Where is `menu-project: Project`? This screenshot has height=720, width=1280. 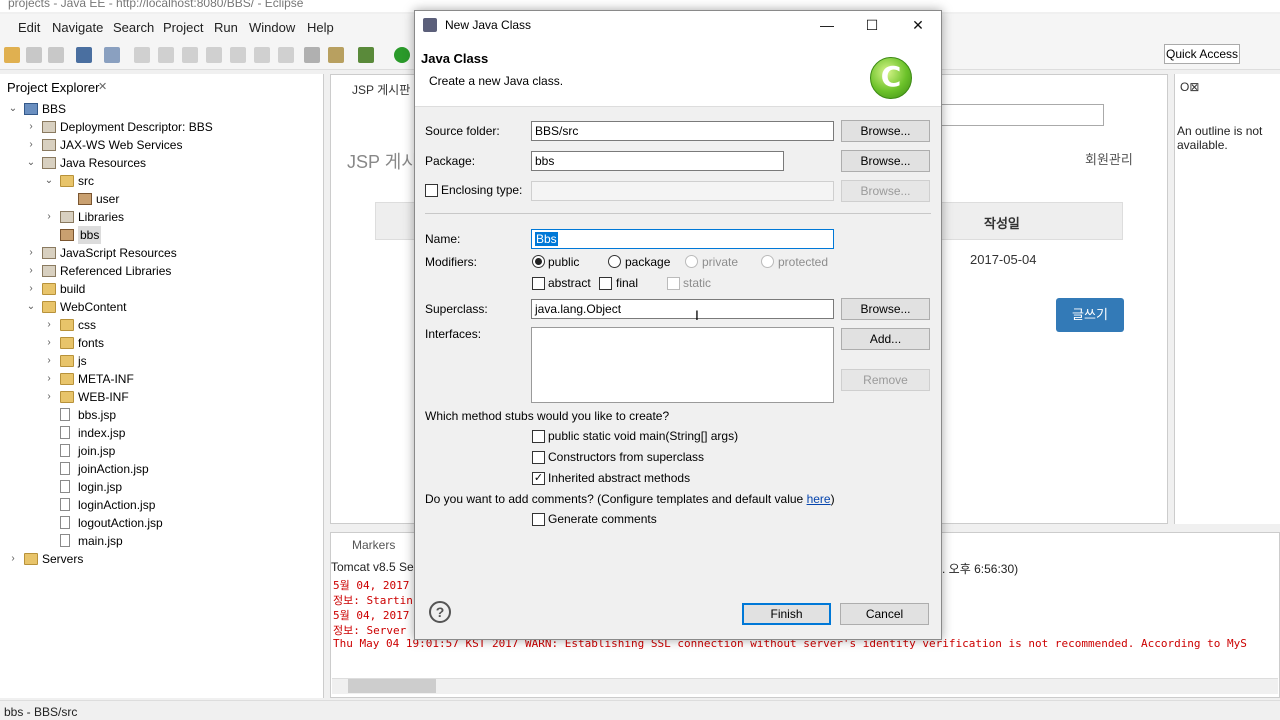 menu-project: Project is located at coordinates (183, 27).